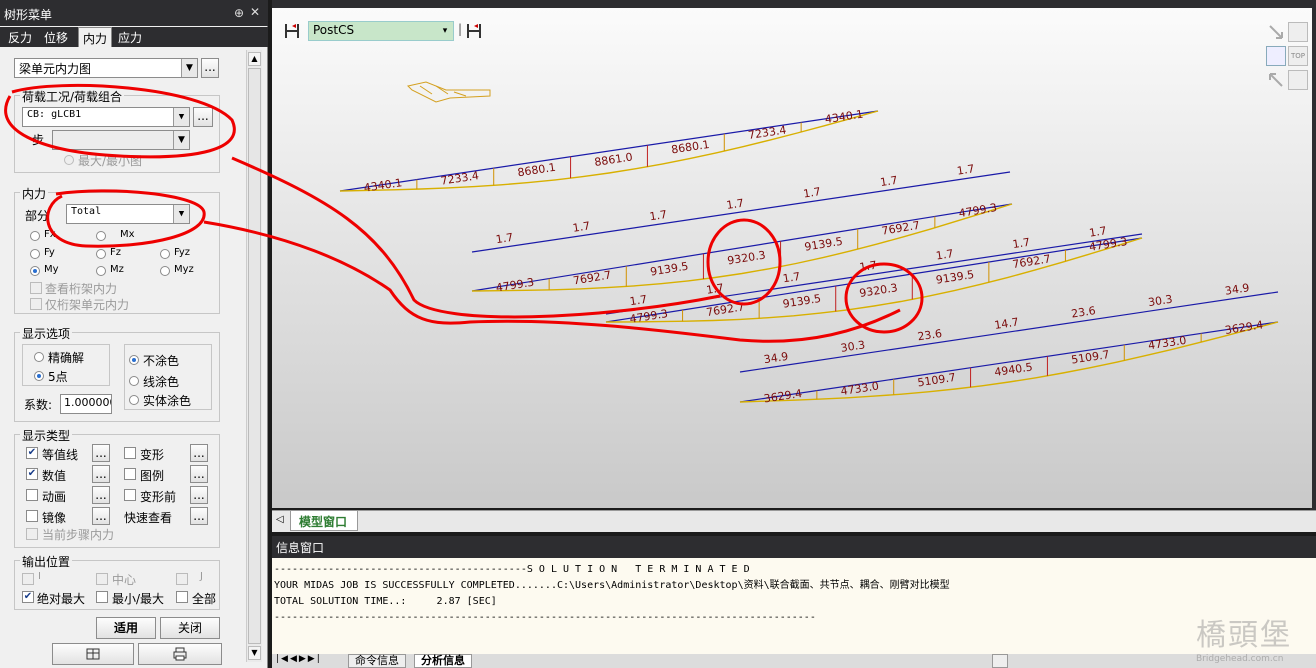 This screenshot has width=1316, height=668. I want to click on tab-nav-icons: |◀◀▶▶|, so click(299, 659).